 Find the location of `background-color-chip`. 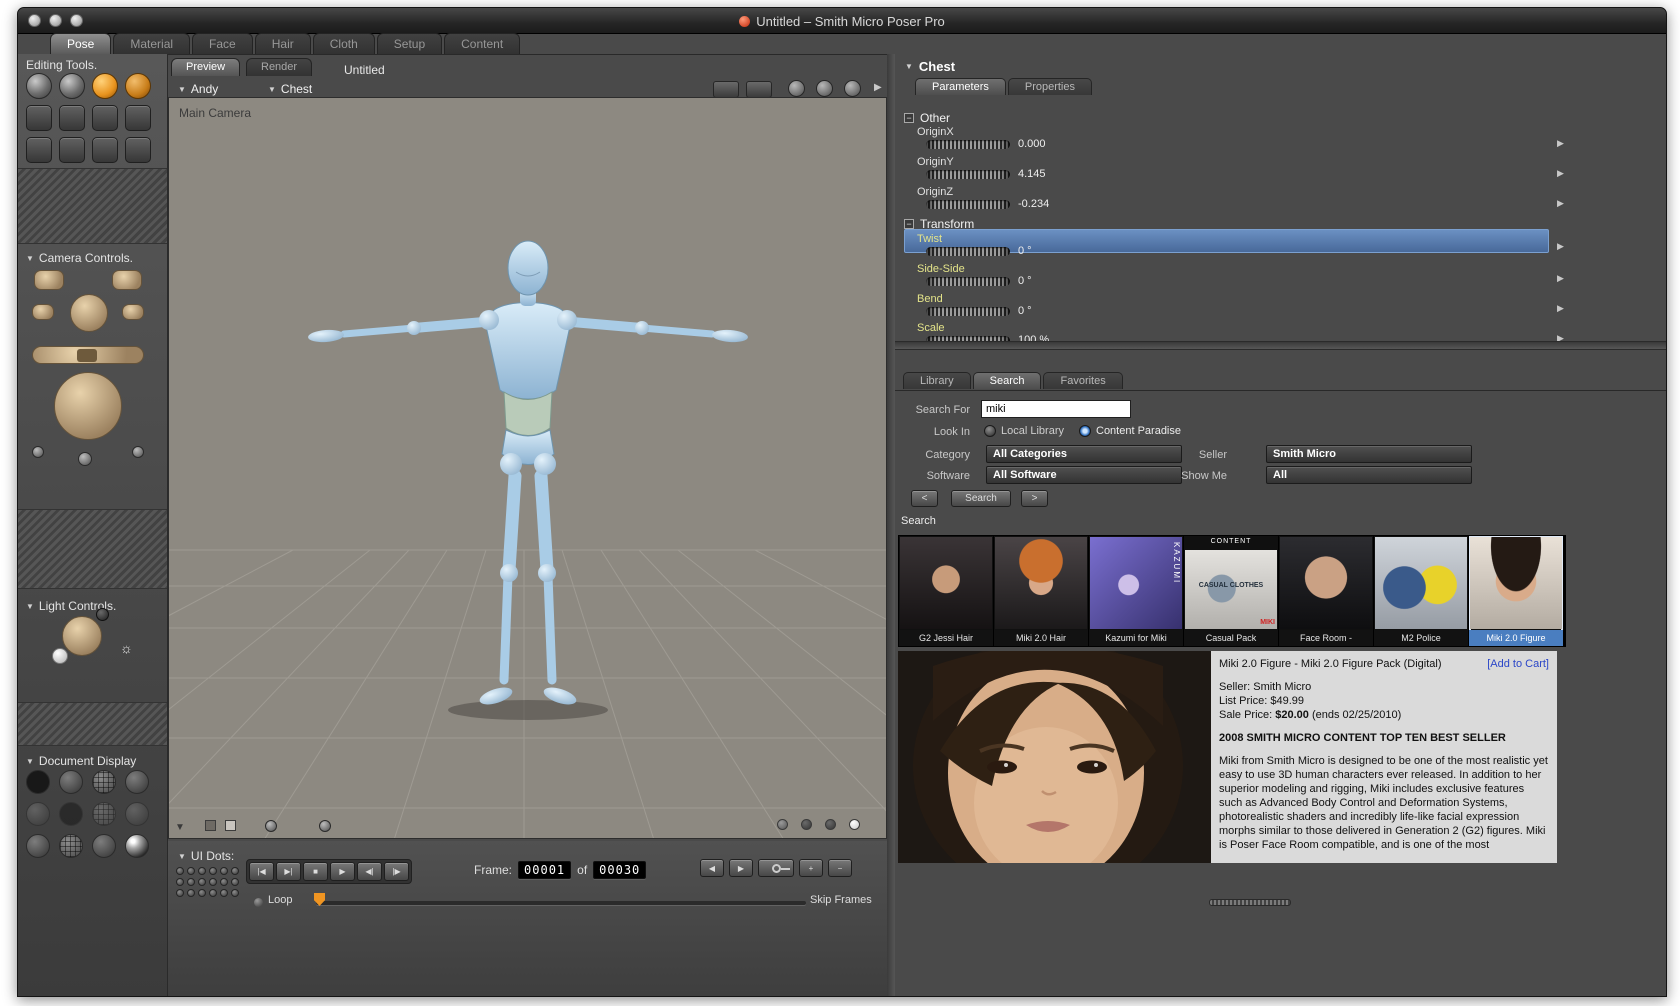

background-color-chip is located at coordinates (210, 825).